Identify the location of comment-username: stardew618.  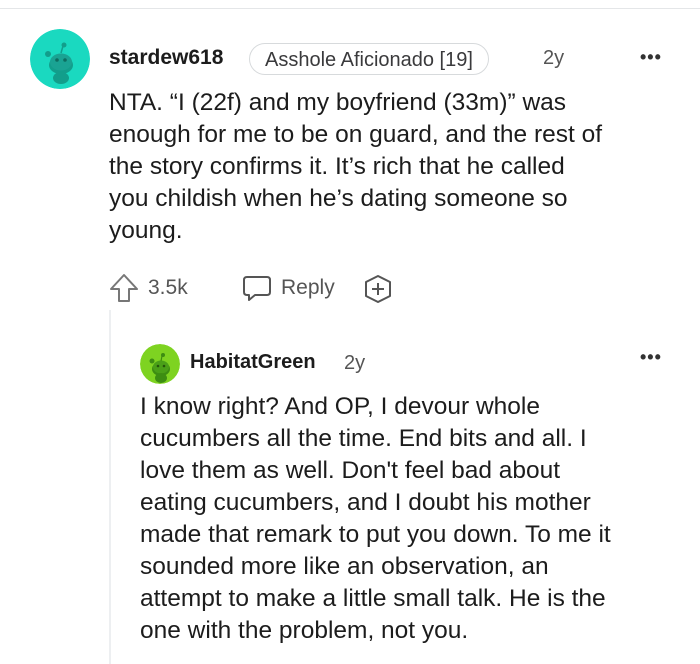
(166, 58).